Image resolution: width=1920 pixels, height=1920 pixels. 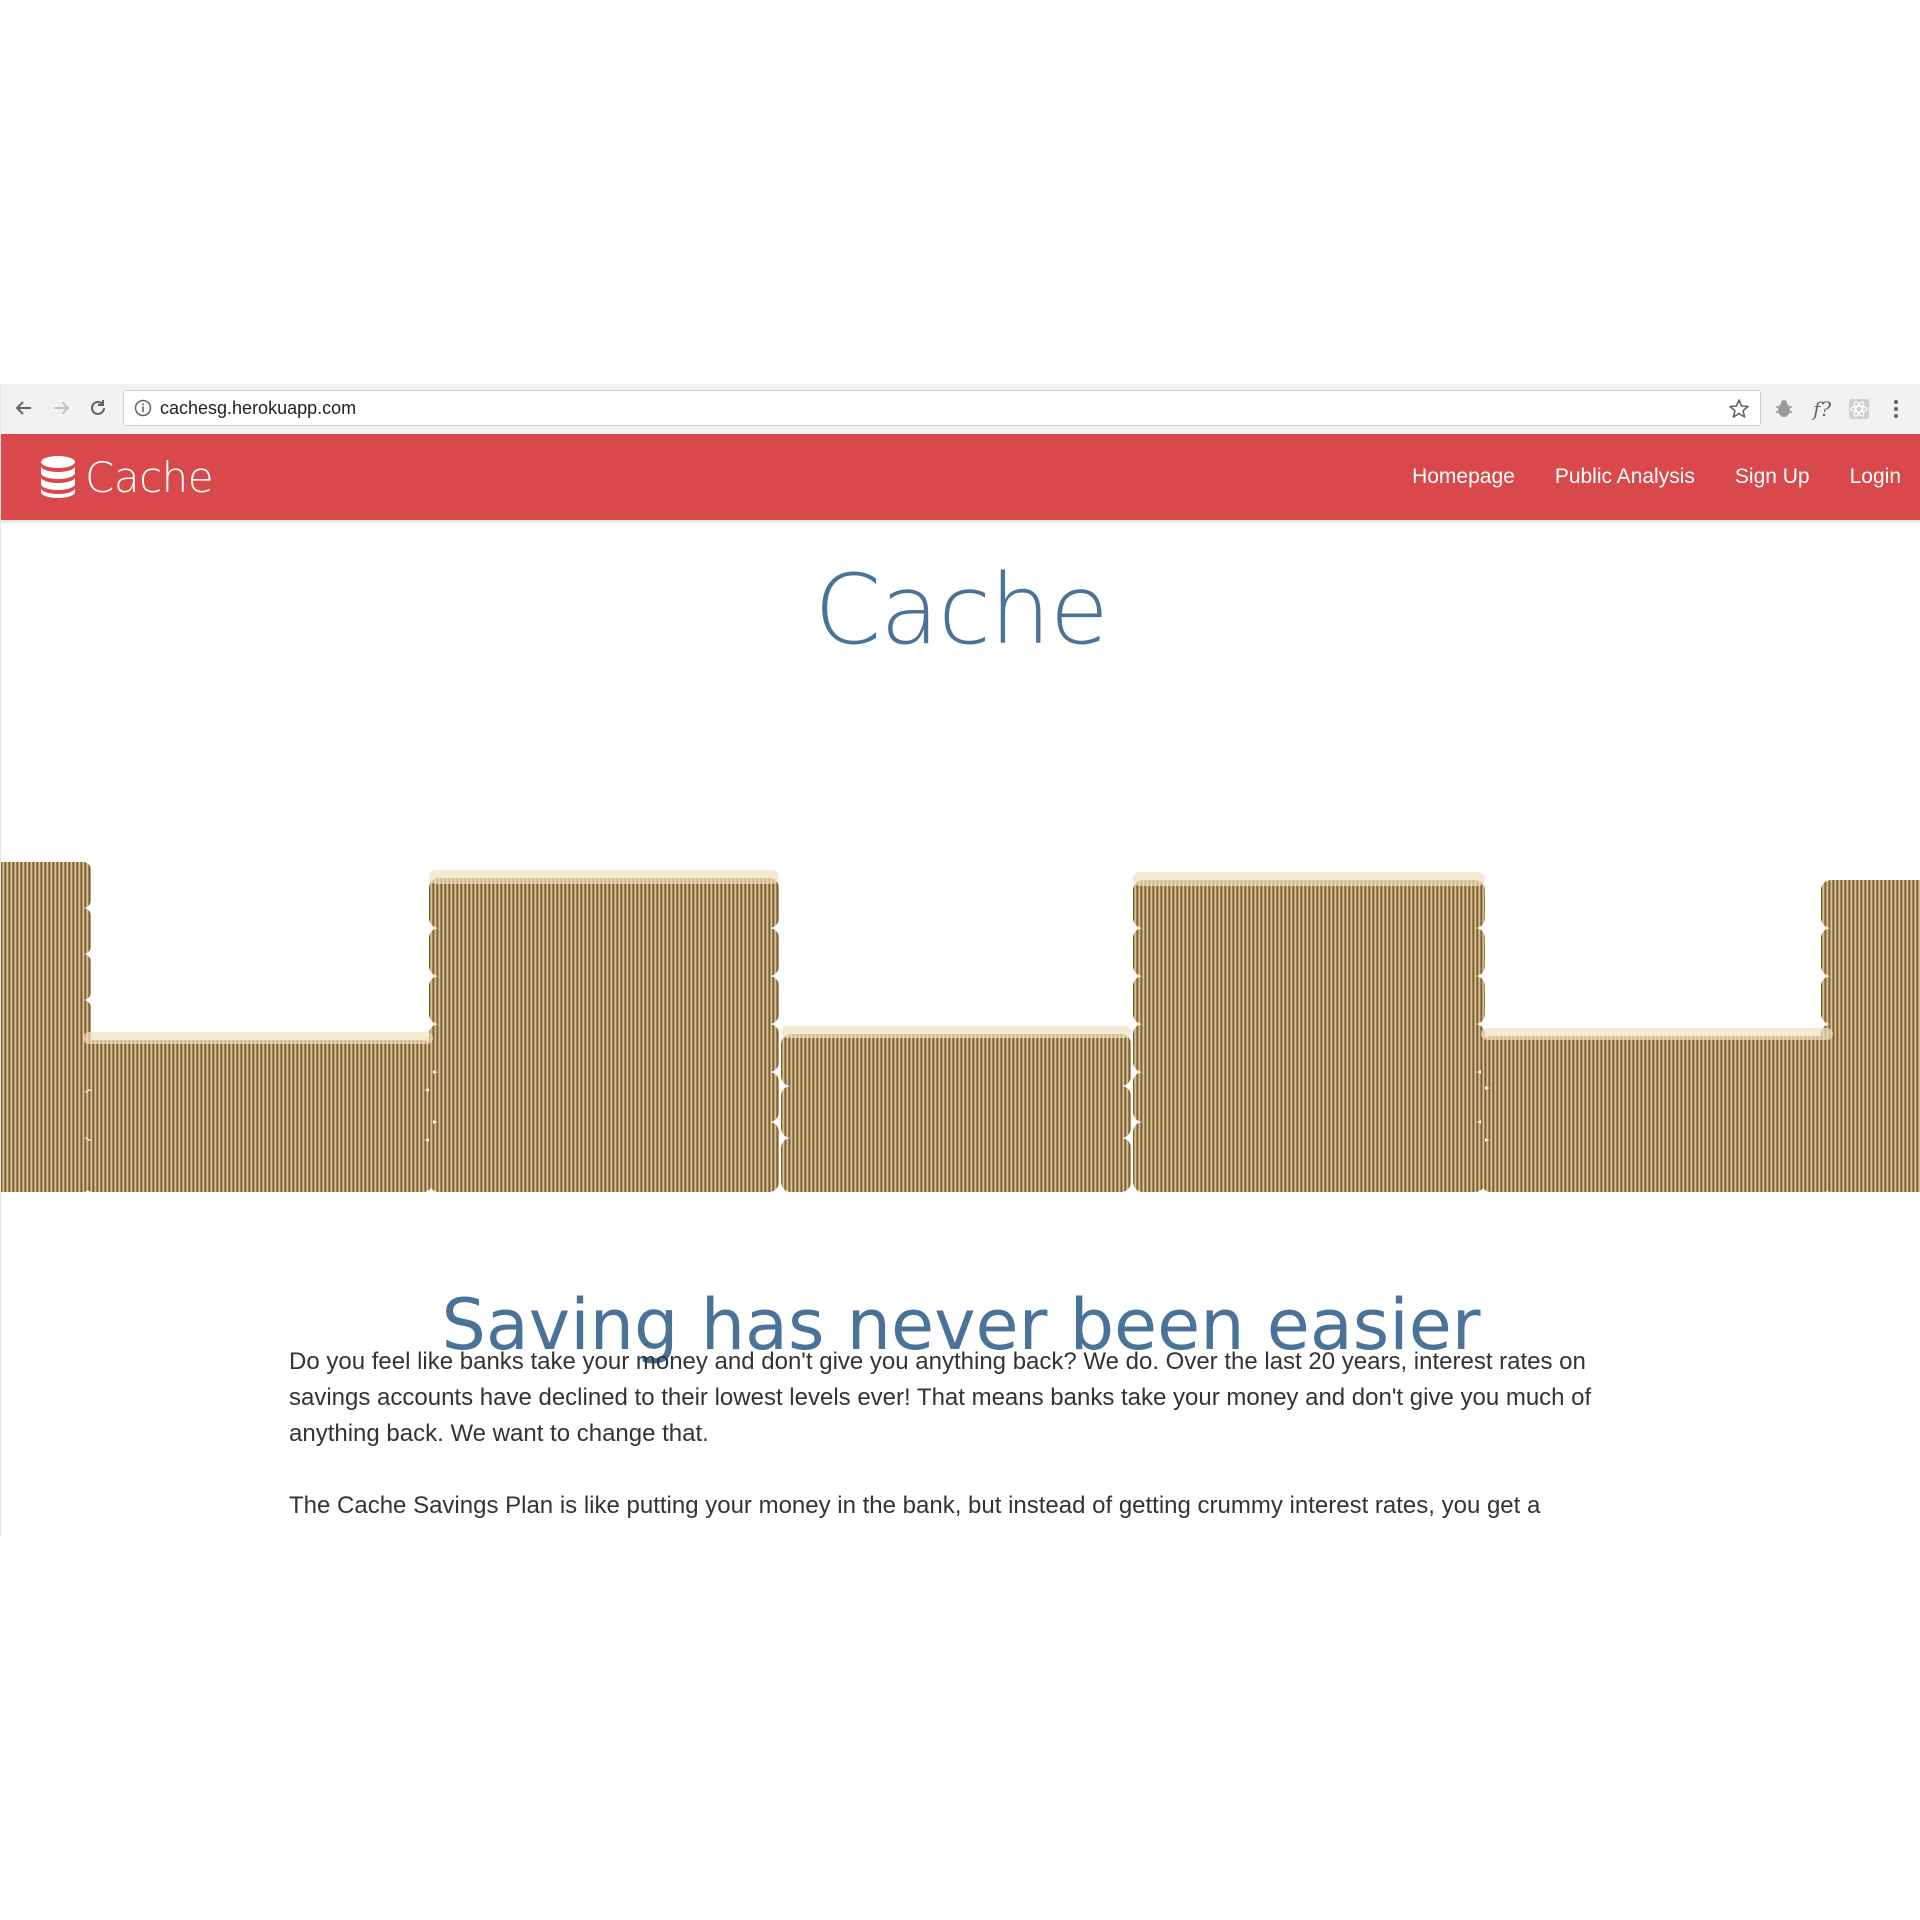 I want to click on brand-logo-link: Cache, so click(x=126, y=477).